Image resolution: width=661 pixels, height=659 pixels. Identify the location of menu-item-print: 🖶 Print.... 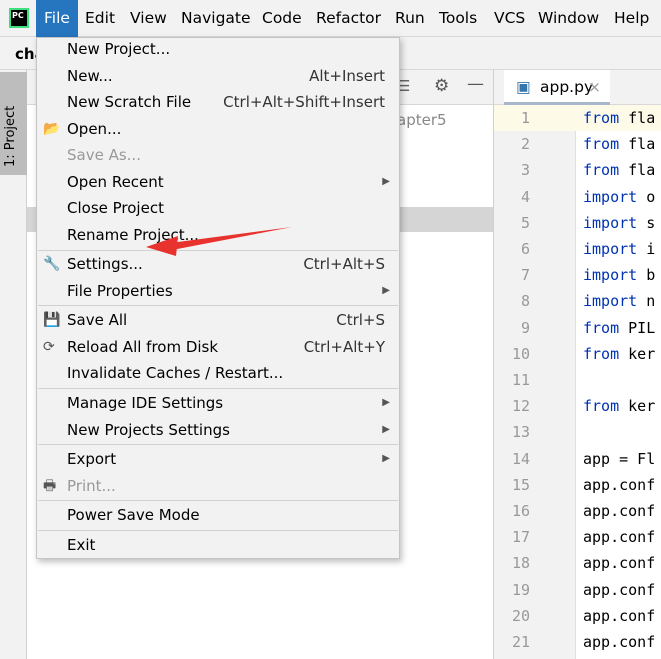
(218, 486).